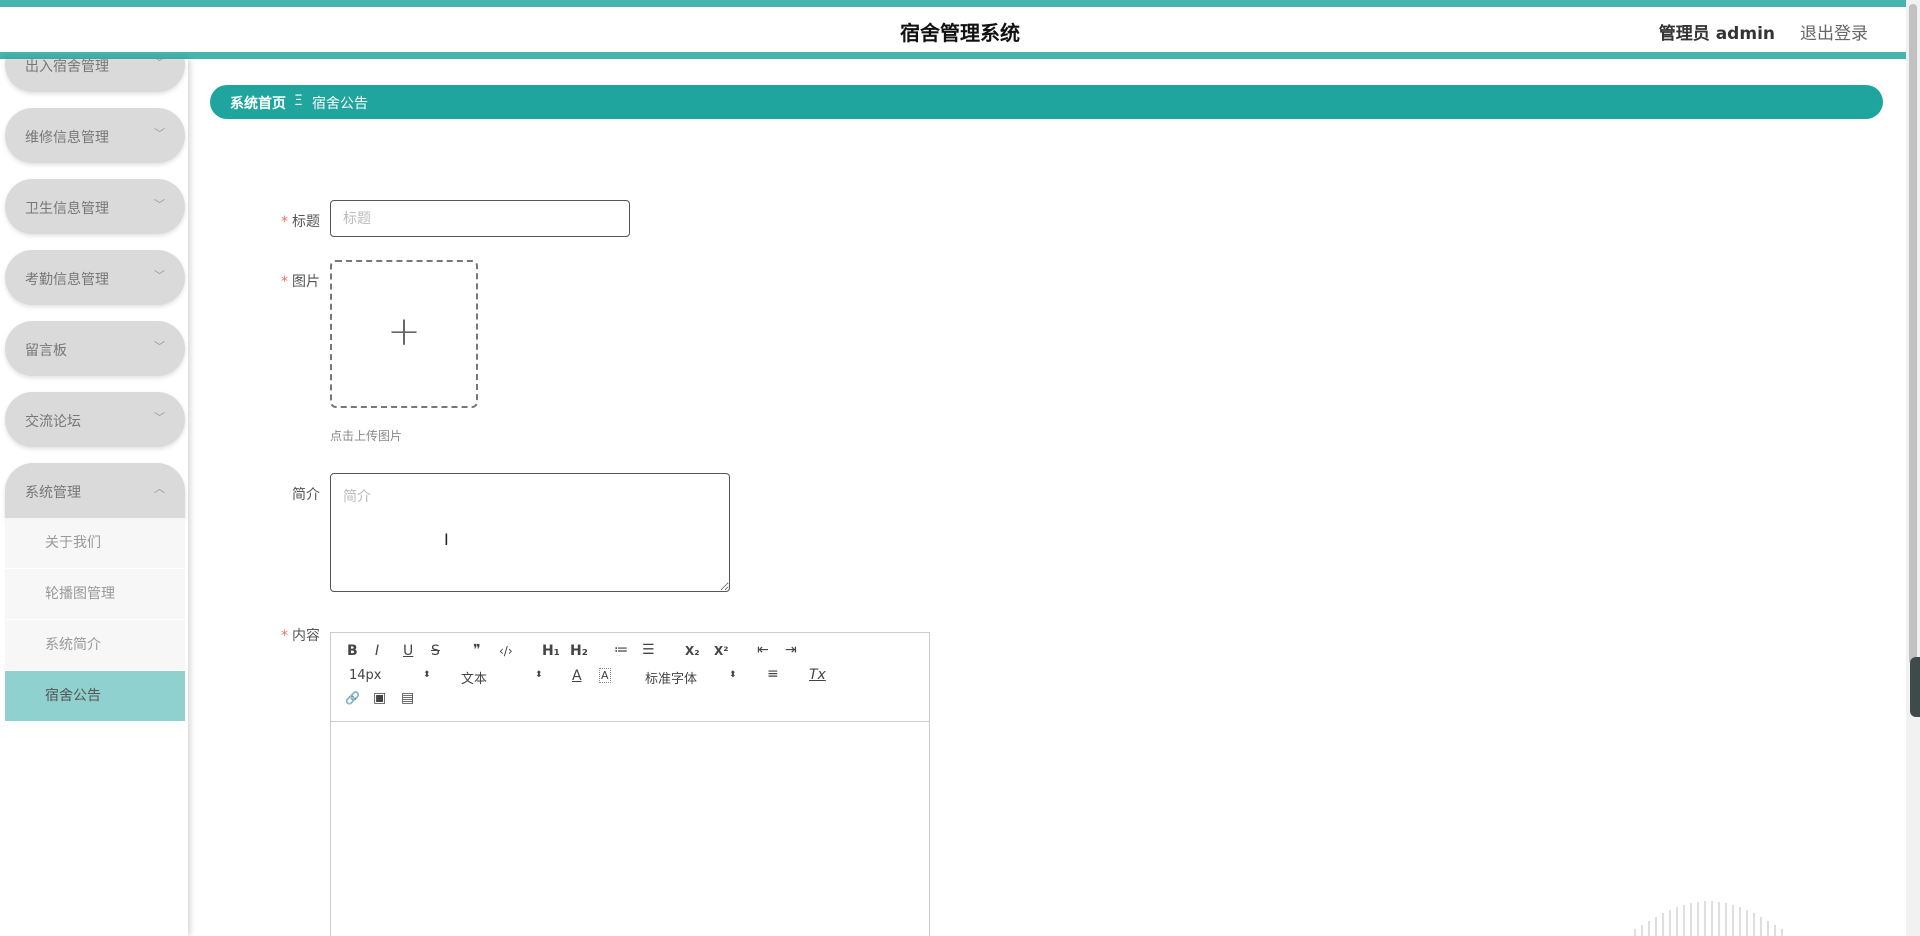 The image size is (1920, 936). Describe the element at coordinates (95, 348) in the screenshot. I see `sidebar-item-messages: 留言板 ﹀` at that location.